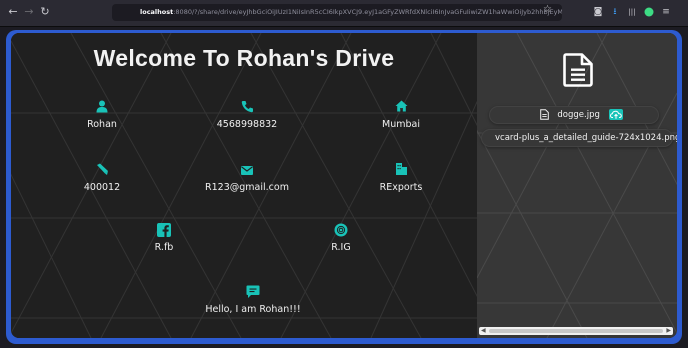 This screenshot has height=348, width=688. What do you see at coordinates (401, 178) in the screenshot?
I see `company-item: RExports` at bounding box center [401, 178].